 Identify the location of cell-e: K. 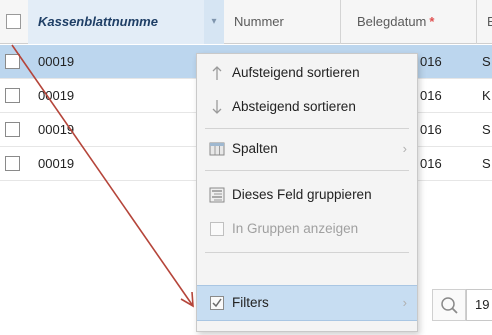
(486, 95).